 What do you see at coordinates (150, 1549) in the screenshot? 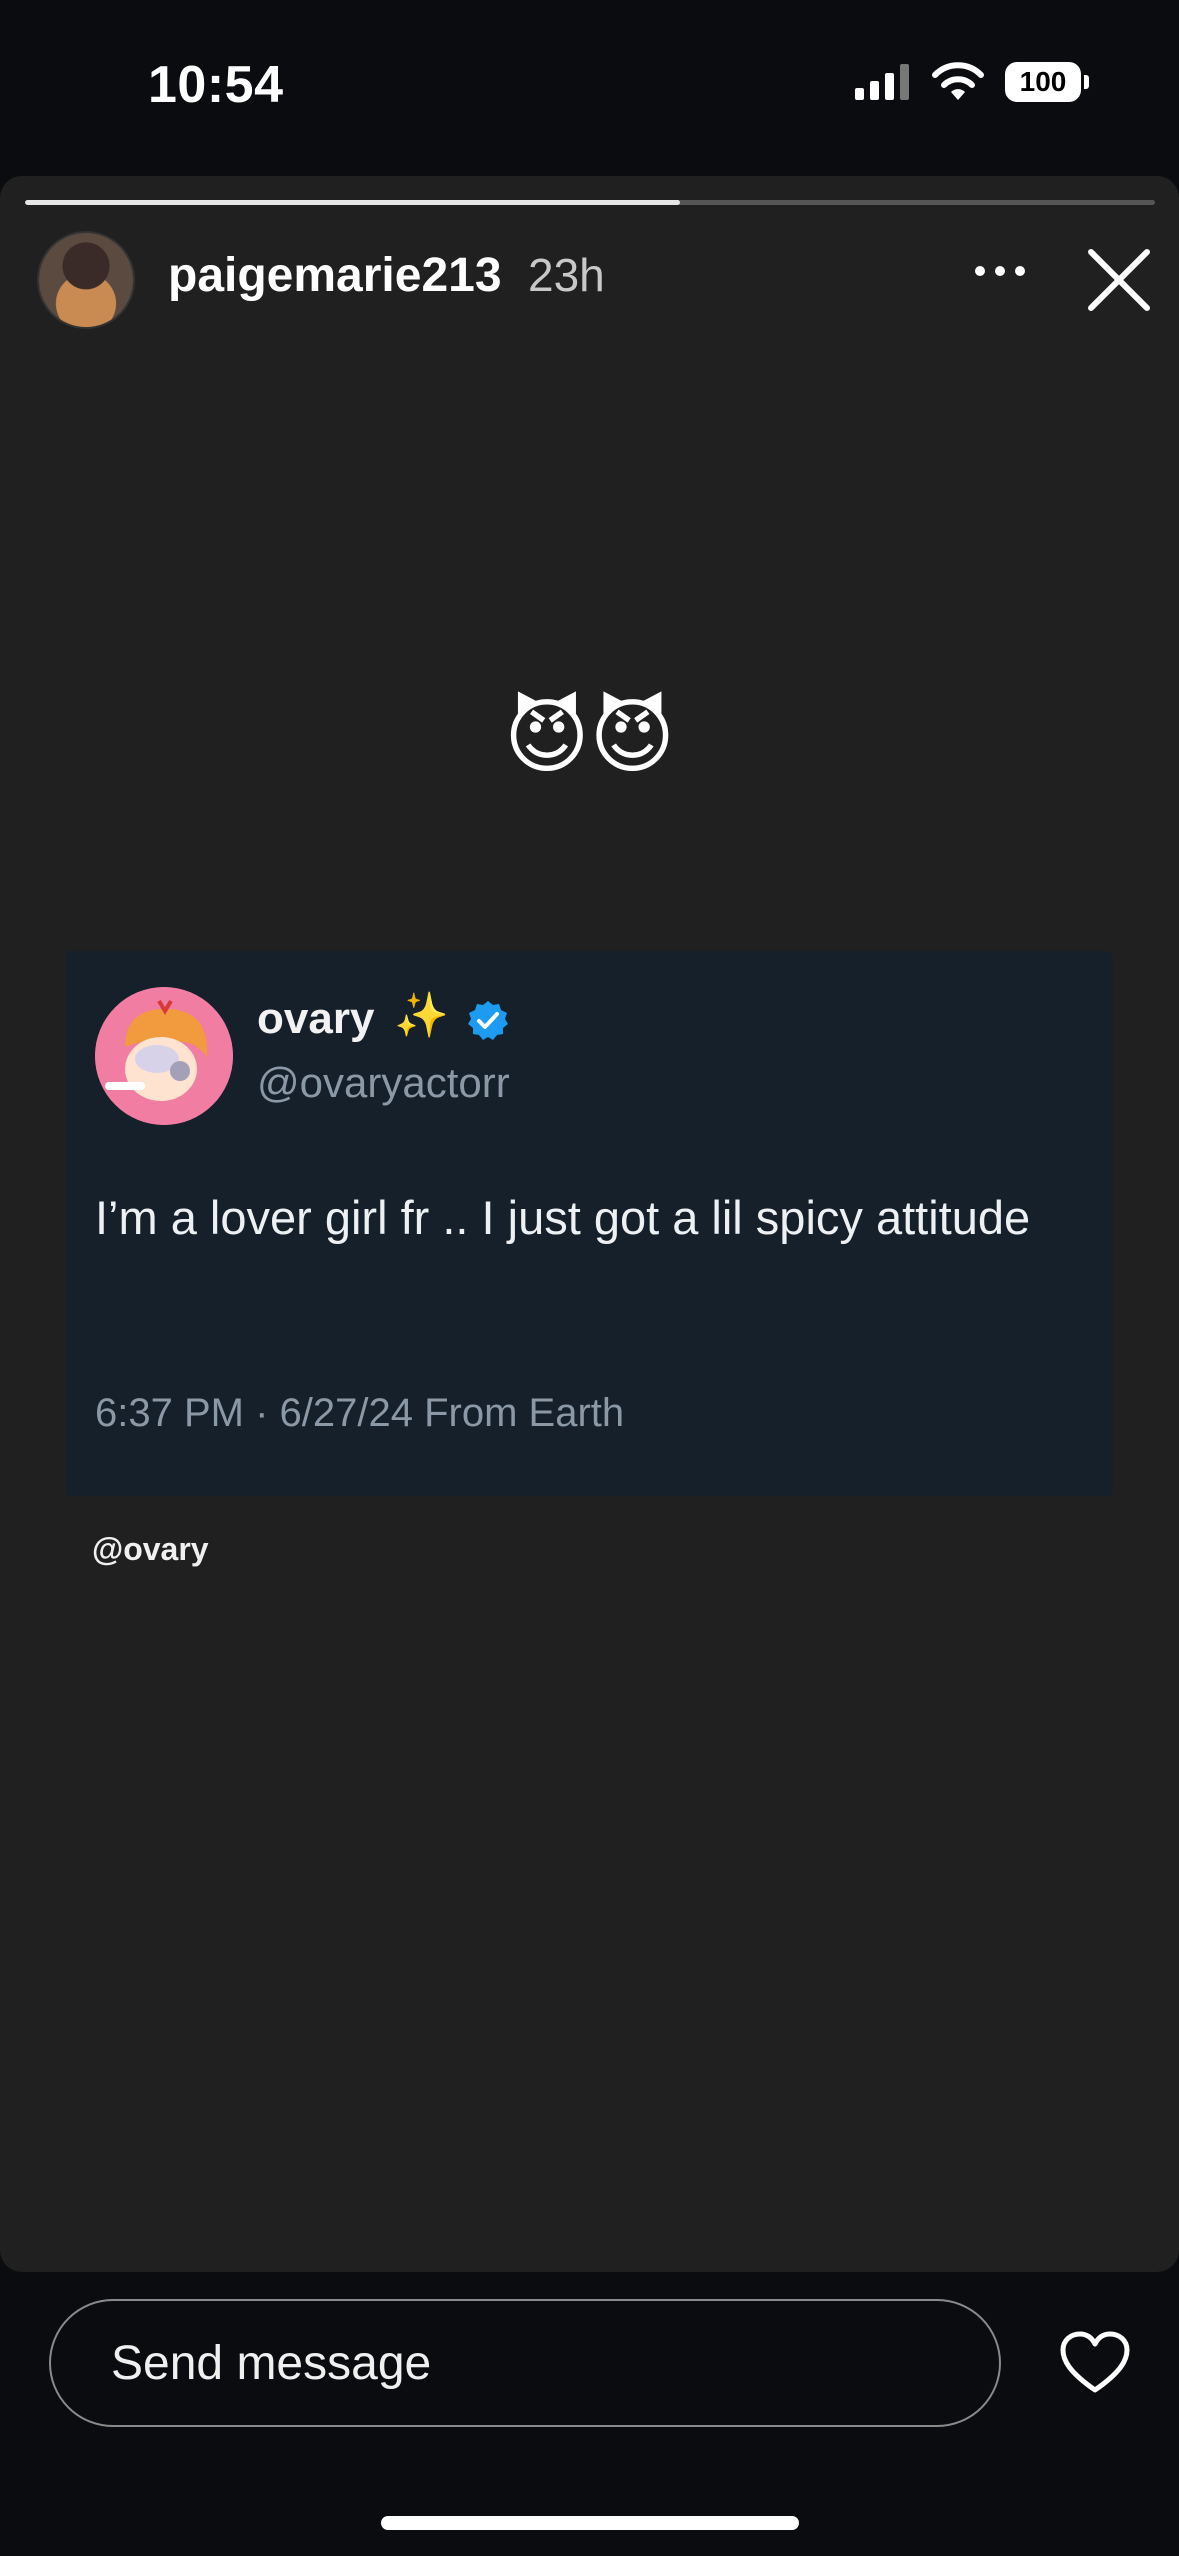
I see `mention-sticker: @ovary` at bounding box center [150, 1549].